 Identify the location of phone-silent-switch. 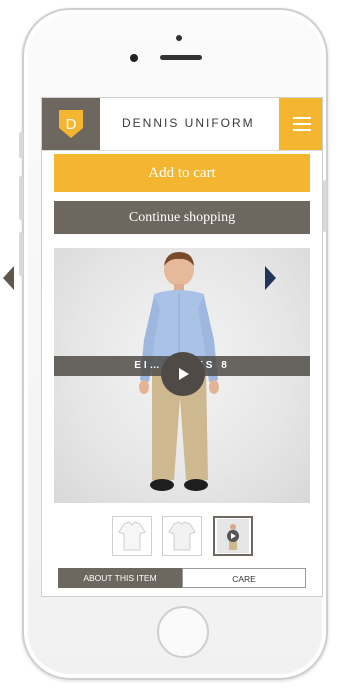
(21, 145).